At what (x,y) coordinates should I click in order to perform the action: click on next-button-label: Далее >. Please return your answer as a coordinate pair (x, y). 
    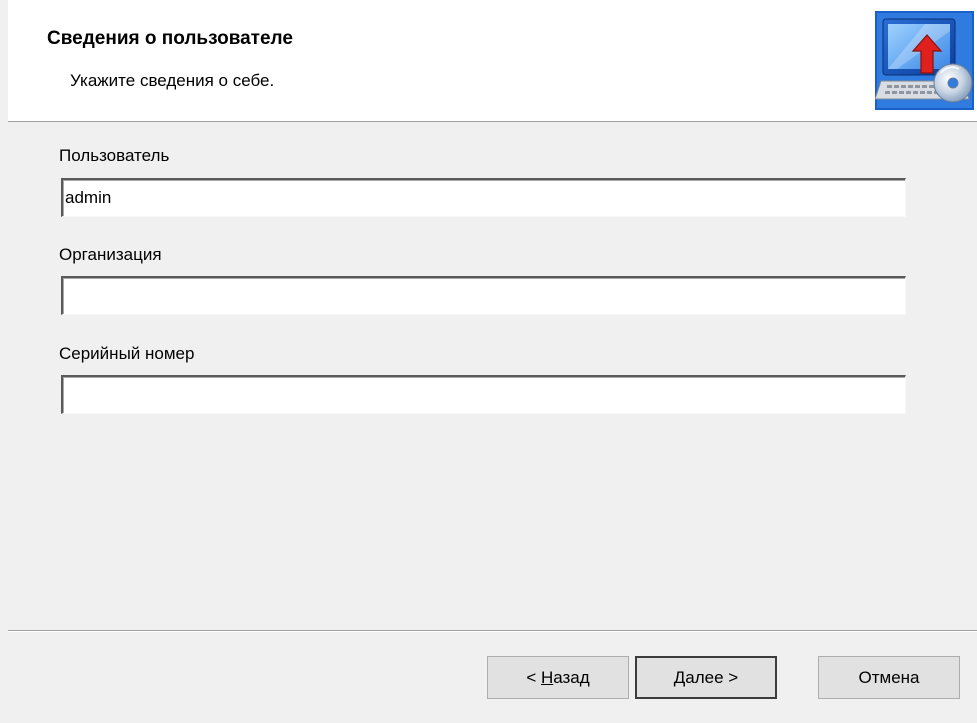
    Looking at the image, I should click on (706, 677).